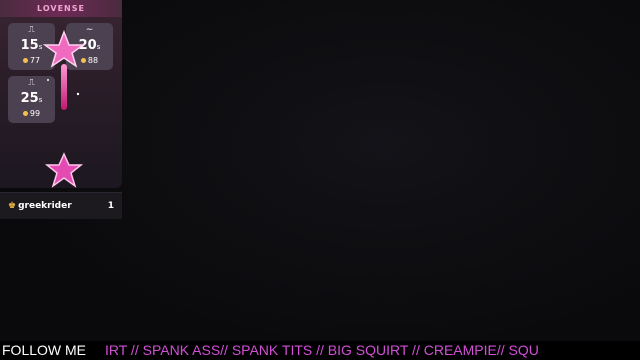 Image resolution: width=640 pixels, height=360 pixels. I want to click on star-icon, so click(64, 170).